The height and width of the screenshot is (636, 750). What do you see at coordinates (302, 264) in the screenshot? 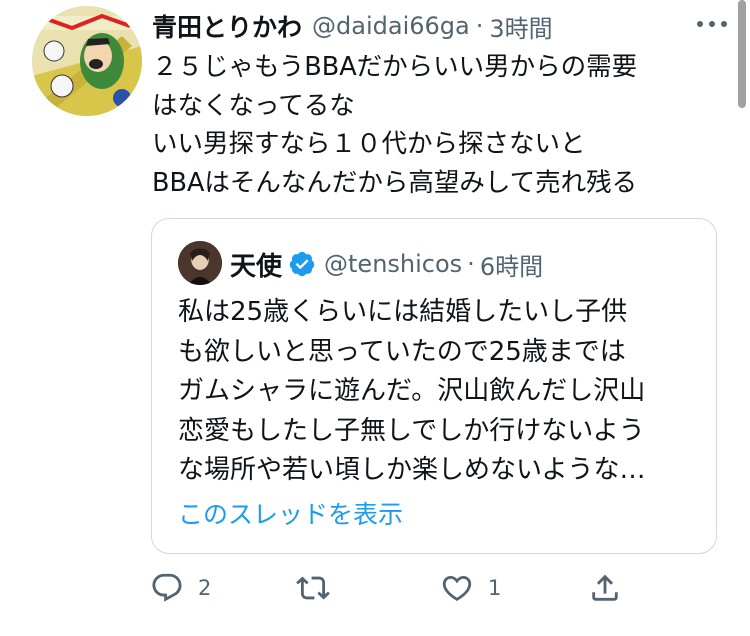
I see `verified-icon` at bounding box center [302, 264].